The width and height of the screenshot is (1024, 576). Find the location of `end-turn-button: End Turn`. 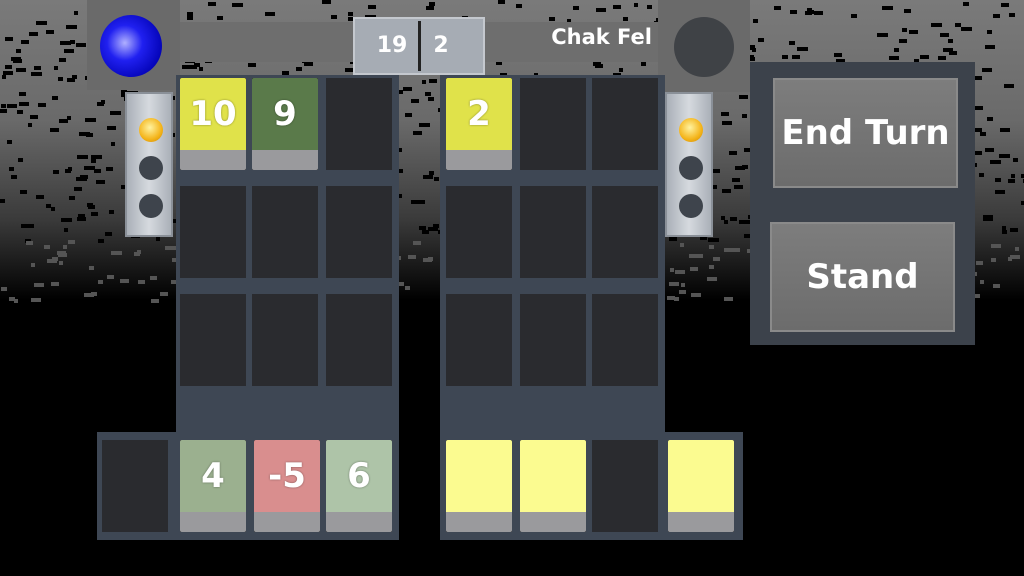

end-turn-button: End Turn is located at coordinates (865, 133).